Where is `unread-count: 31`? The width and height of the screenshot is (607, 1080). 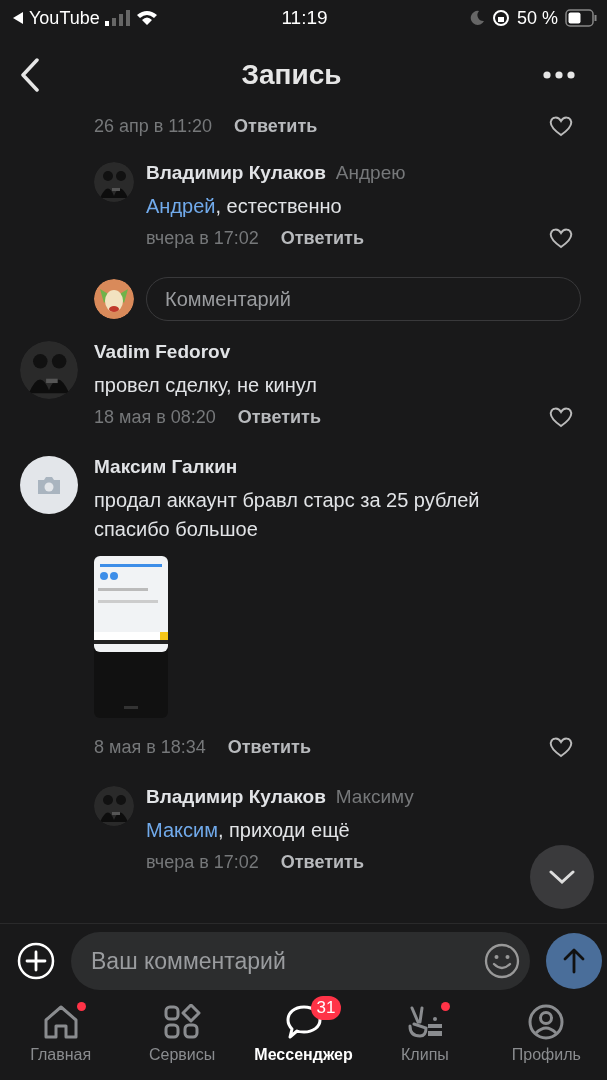
unread-count: 31 is located at coordinates (326, 1008).